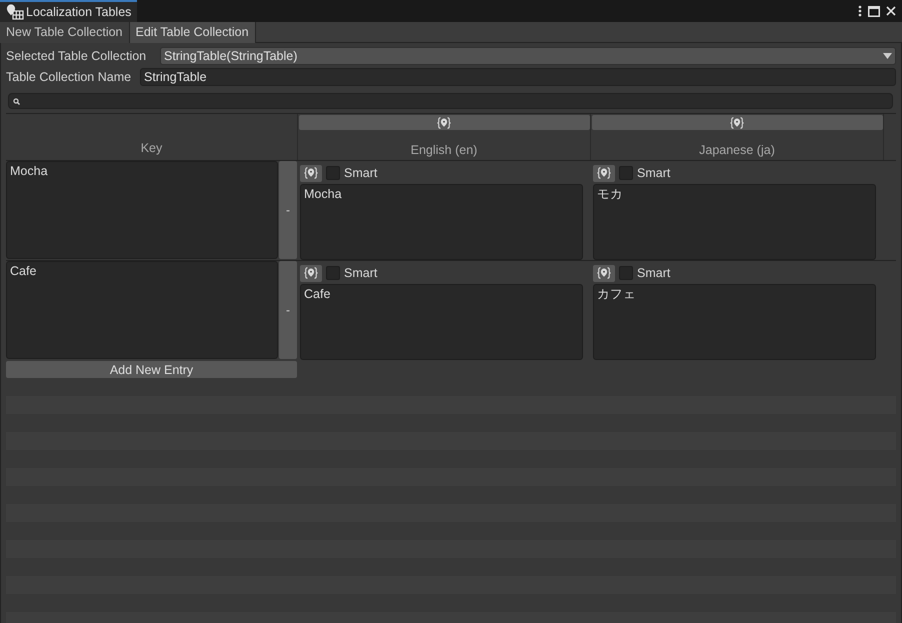  Describe the element at coordinates (891, 11) in the screenshot. I see `close-icon` at that location.